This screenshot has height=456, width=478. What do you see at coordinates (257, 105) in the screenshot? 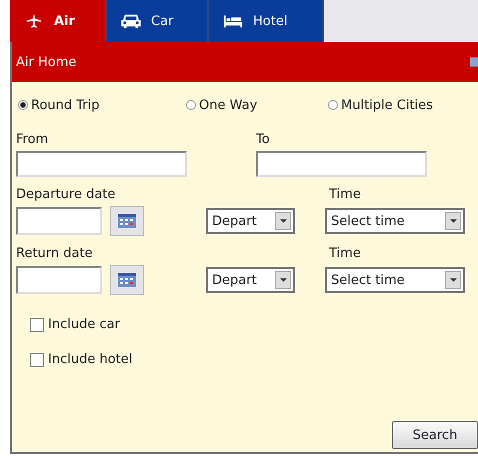
I see `trip-type-radio: One Way` at bounding box center [257, 105].